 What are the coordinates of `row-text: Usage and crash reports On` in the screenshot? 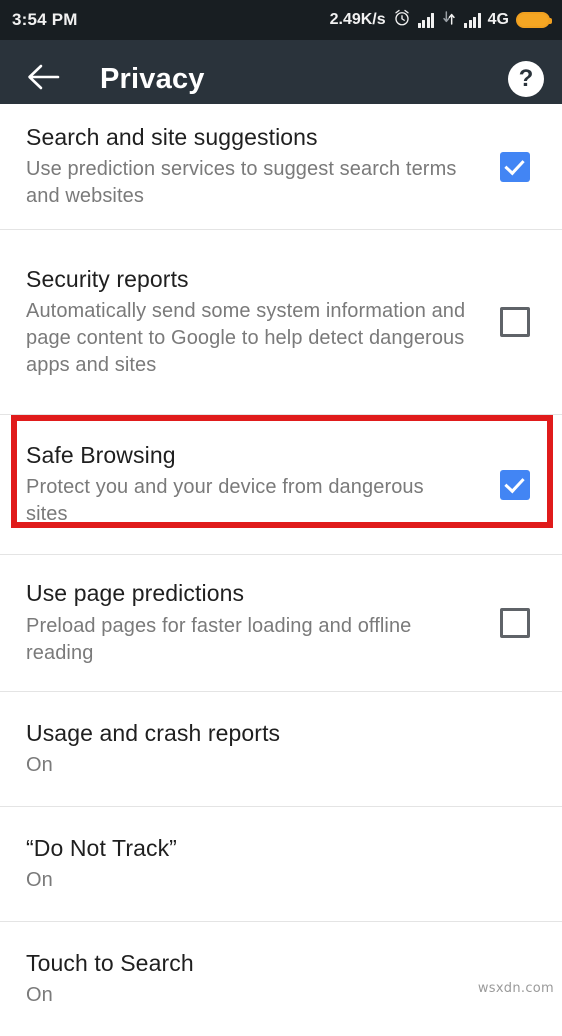 It's located at (282, 749).